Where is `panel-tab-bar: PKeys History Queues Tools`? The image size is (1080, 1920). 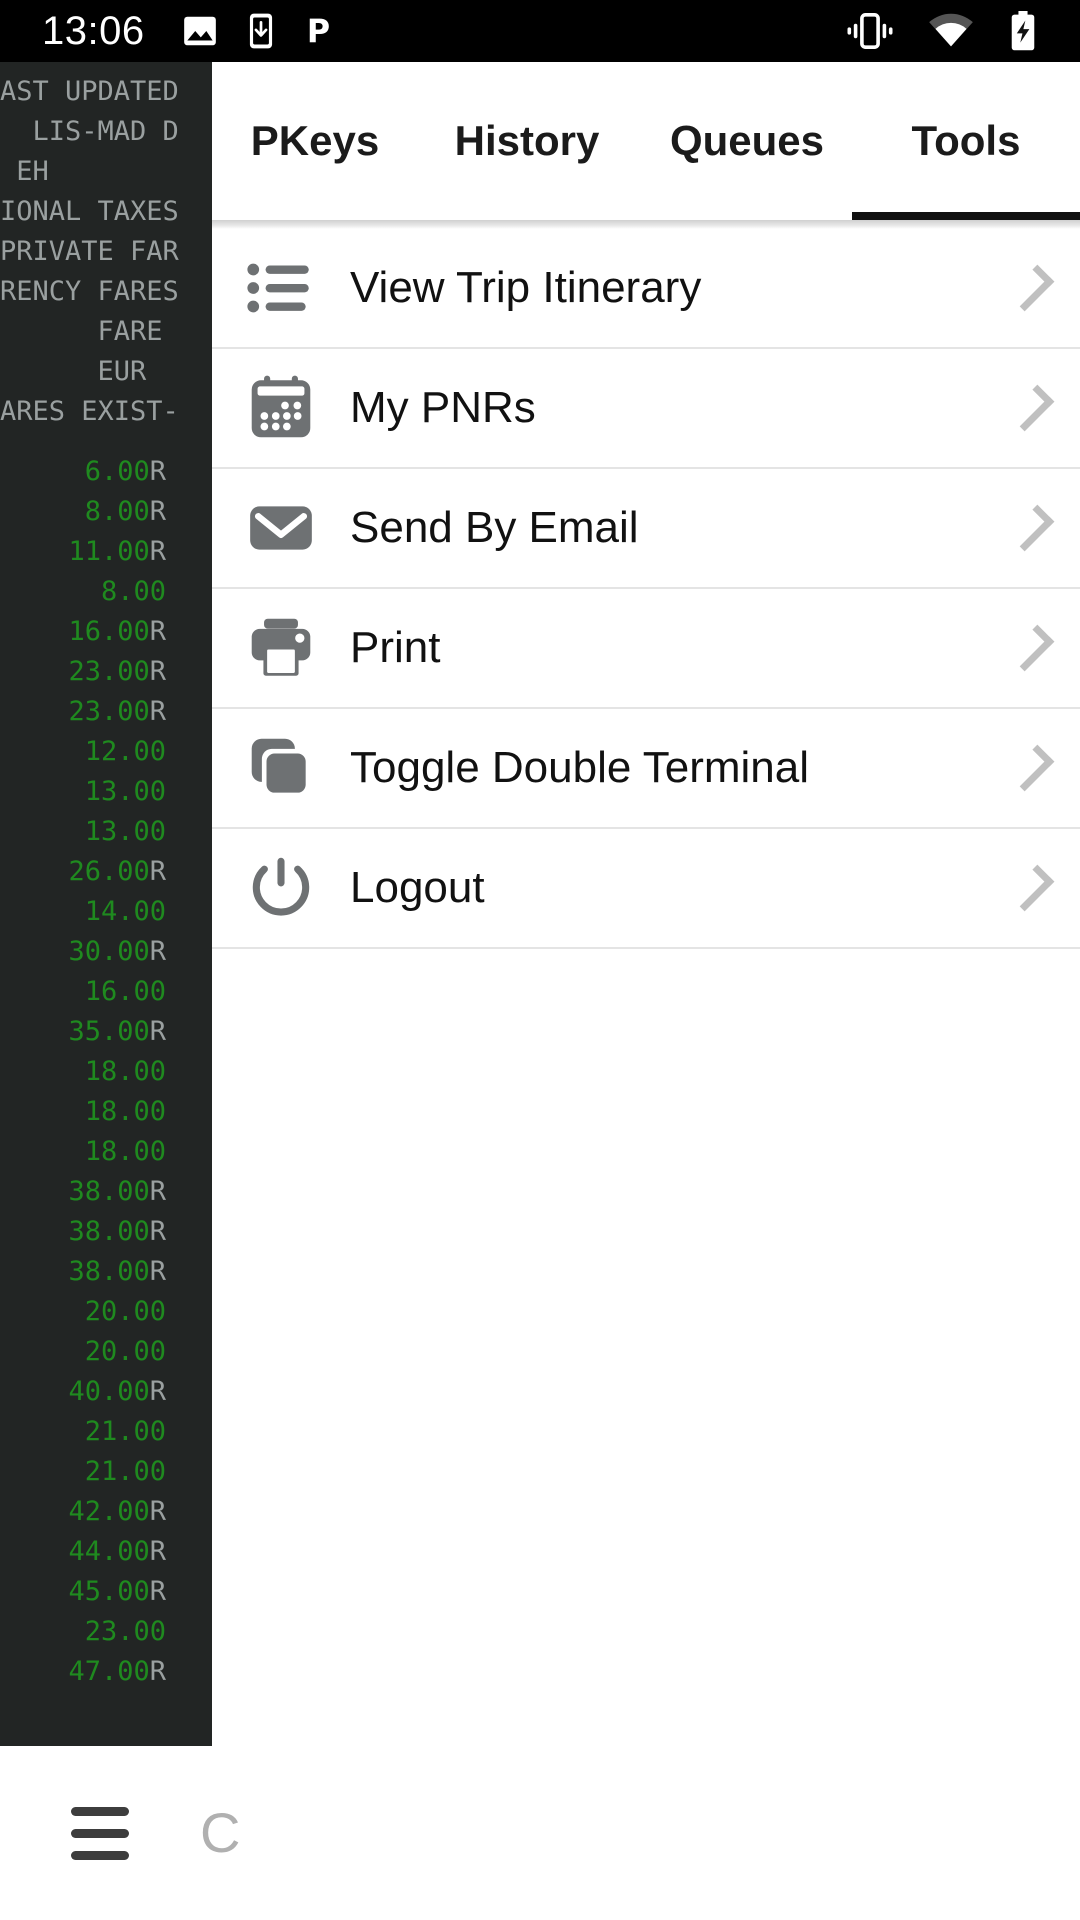 panel-tab-bar: PKeys History Queues Tools is located at coordinates (646, 145).